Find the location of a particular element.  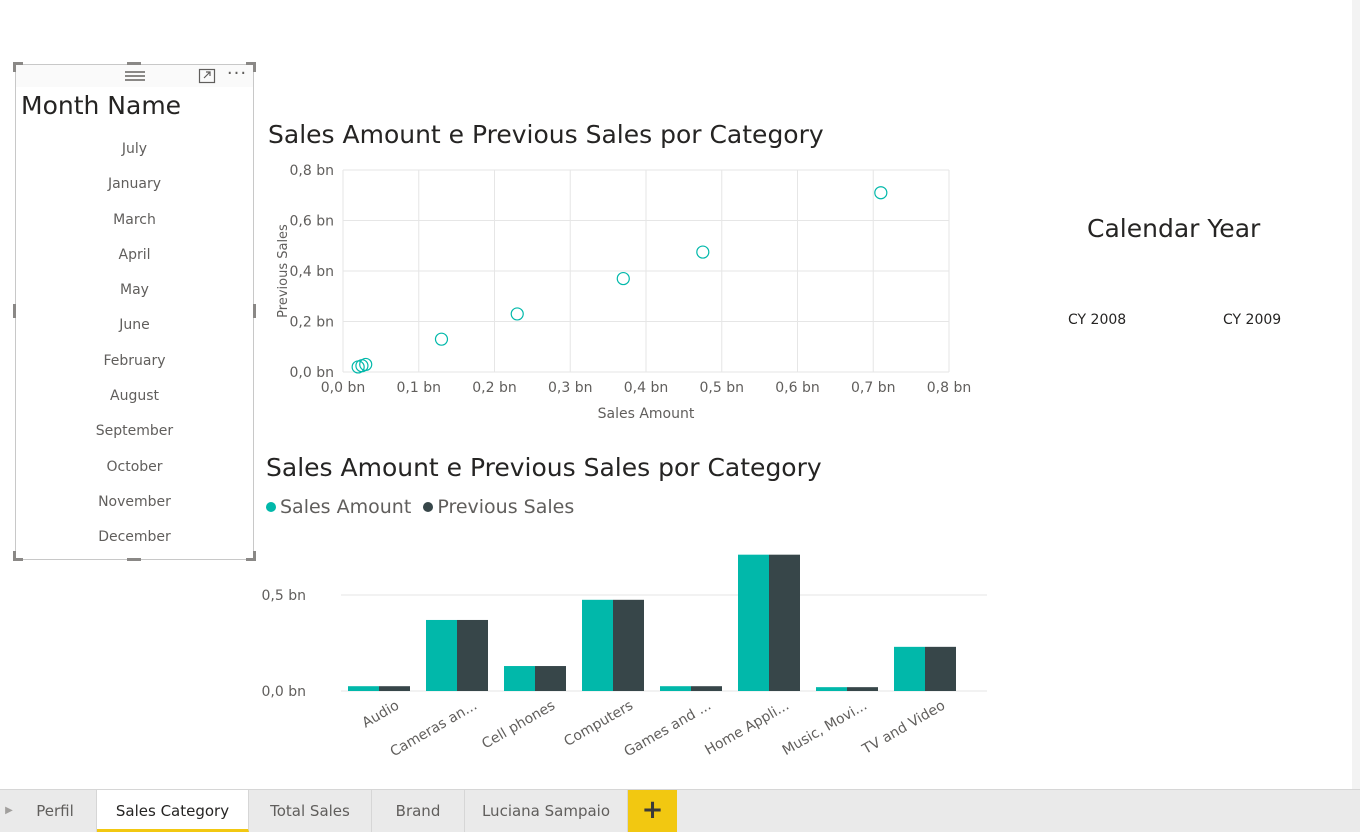

x-tick-label: Computers is located at coordinates (598, 724).